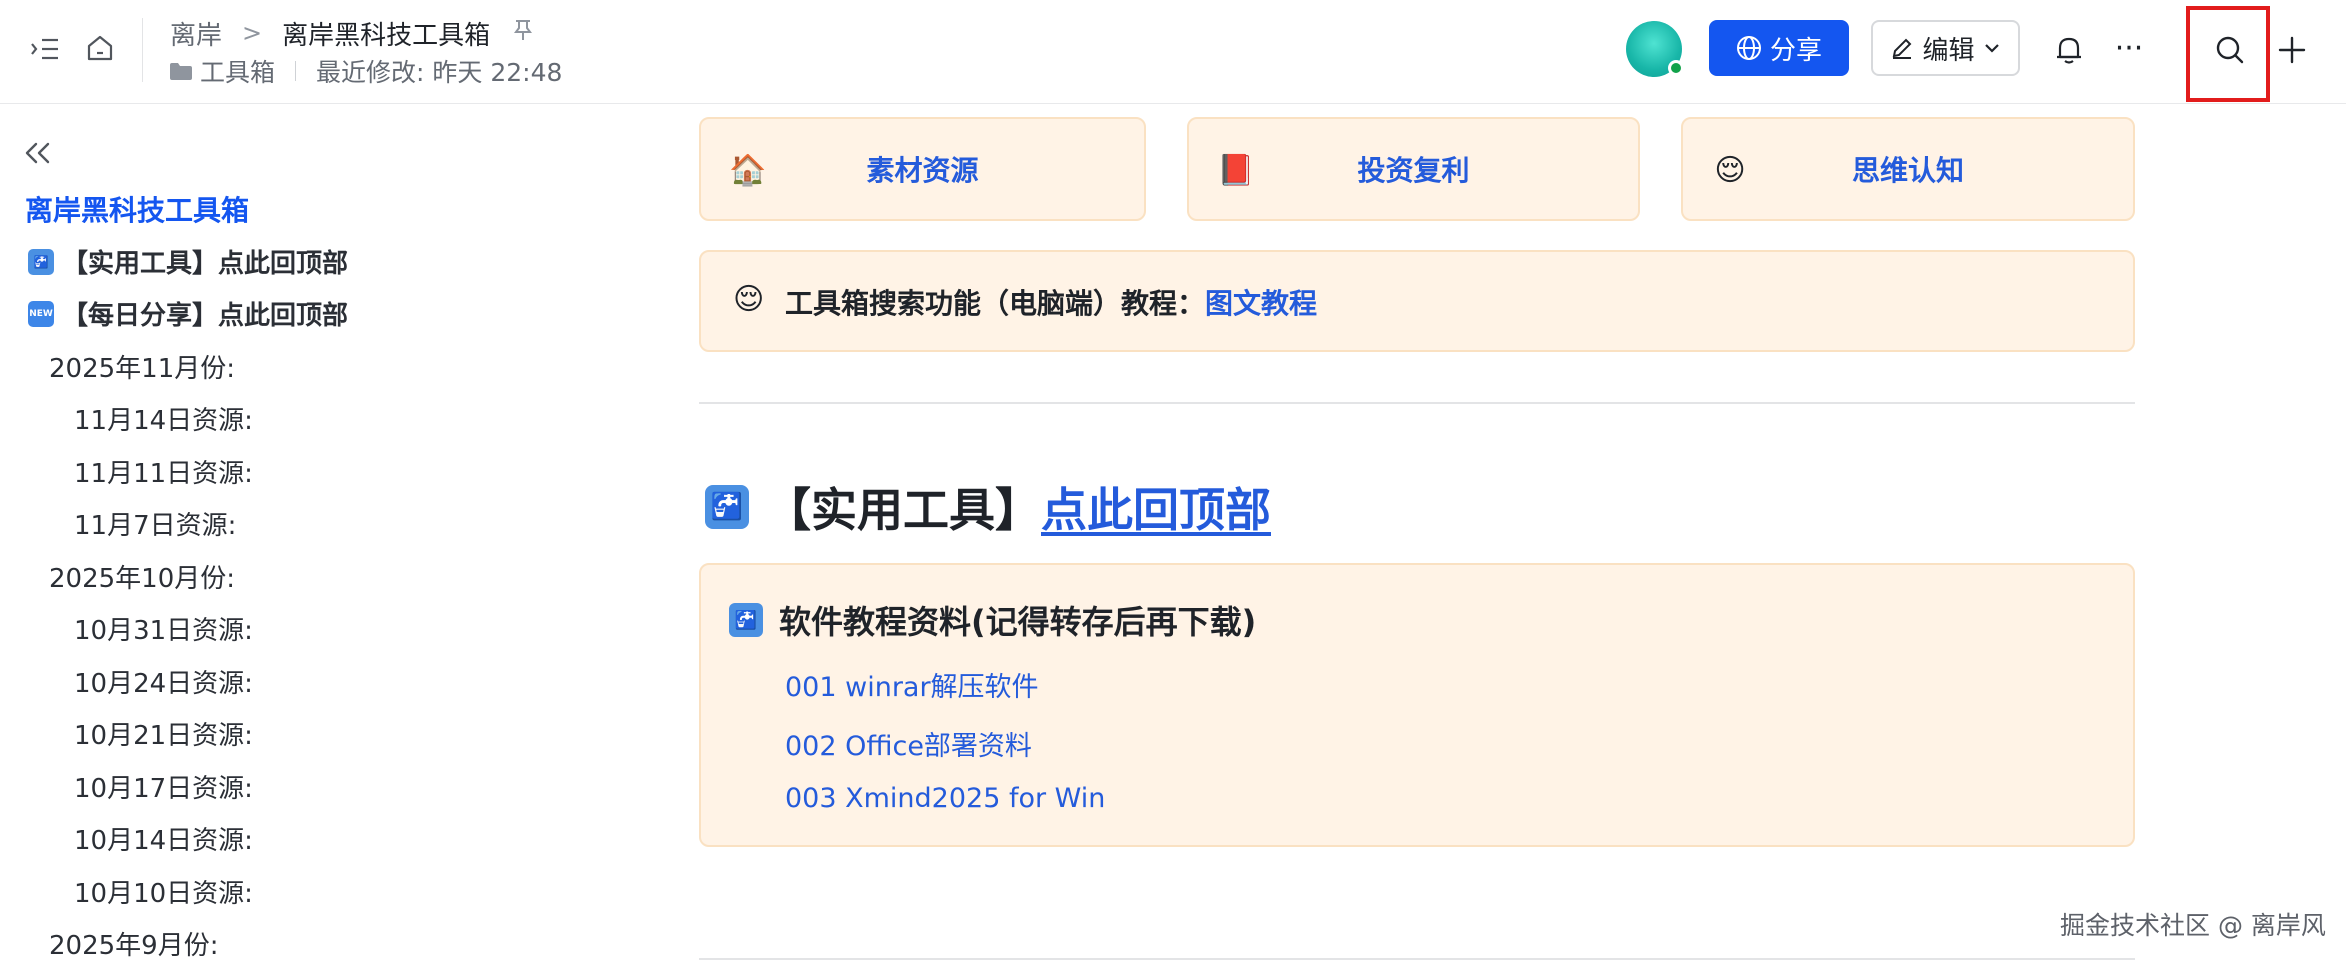  What do you see at coordinates (945, 798) in the screenshot?
I see `resource-link: 003 Xmind2025 for Win` at bounding box center [945, 798].